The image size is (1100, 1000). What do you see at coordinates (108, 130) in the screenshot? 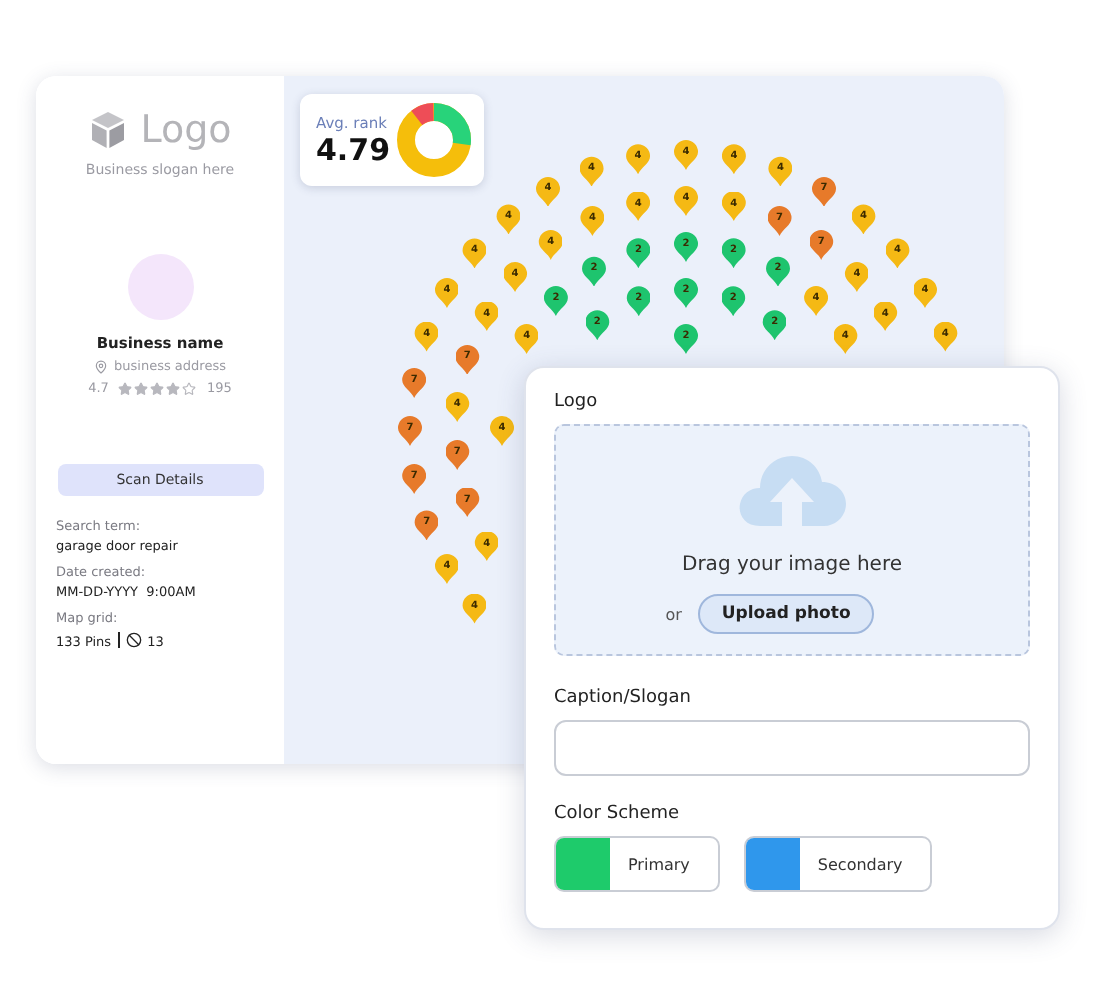
I see `cube-icon` at bounding box center [108, 130].